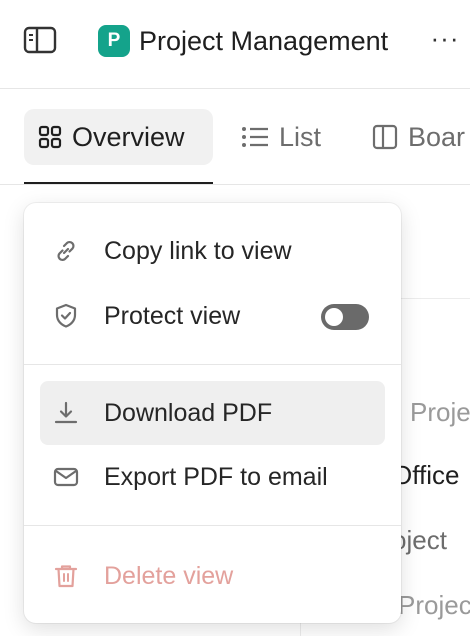 The width and height of the screenshot is (470, 636). I want to click on mail-icon, so click(66, 477).